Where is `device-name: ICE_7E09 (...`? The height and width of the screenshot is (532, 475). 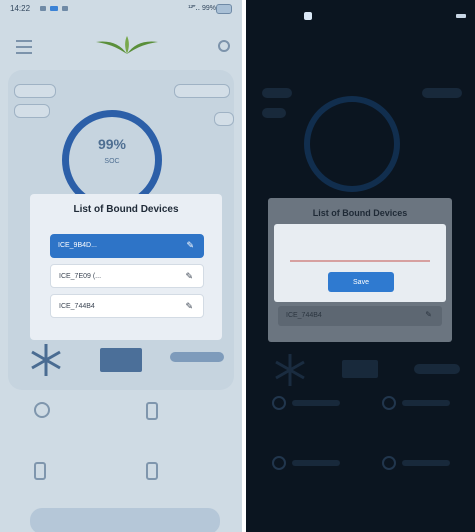 device-name: ICE_7E09 (... is located at coordinates (80, 276).